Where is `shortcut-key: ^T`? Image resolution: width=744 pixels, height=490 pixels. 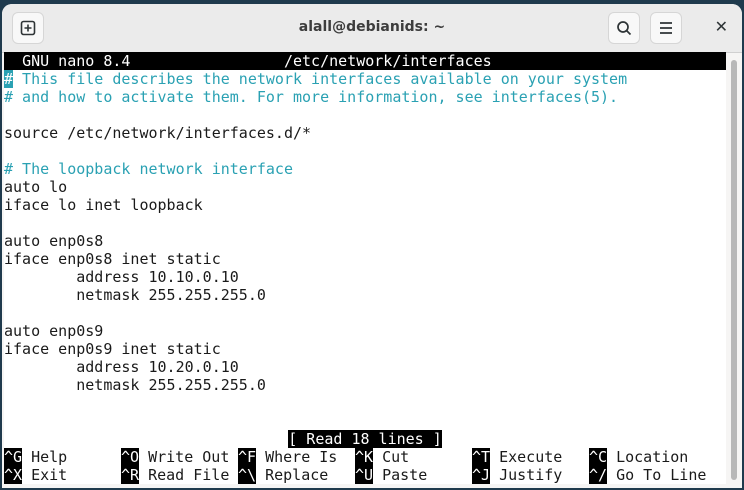 shortcut-key: ^T is located at coordinates (481, 457).